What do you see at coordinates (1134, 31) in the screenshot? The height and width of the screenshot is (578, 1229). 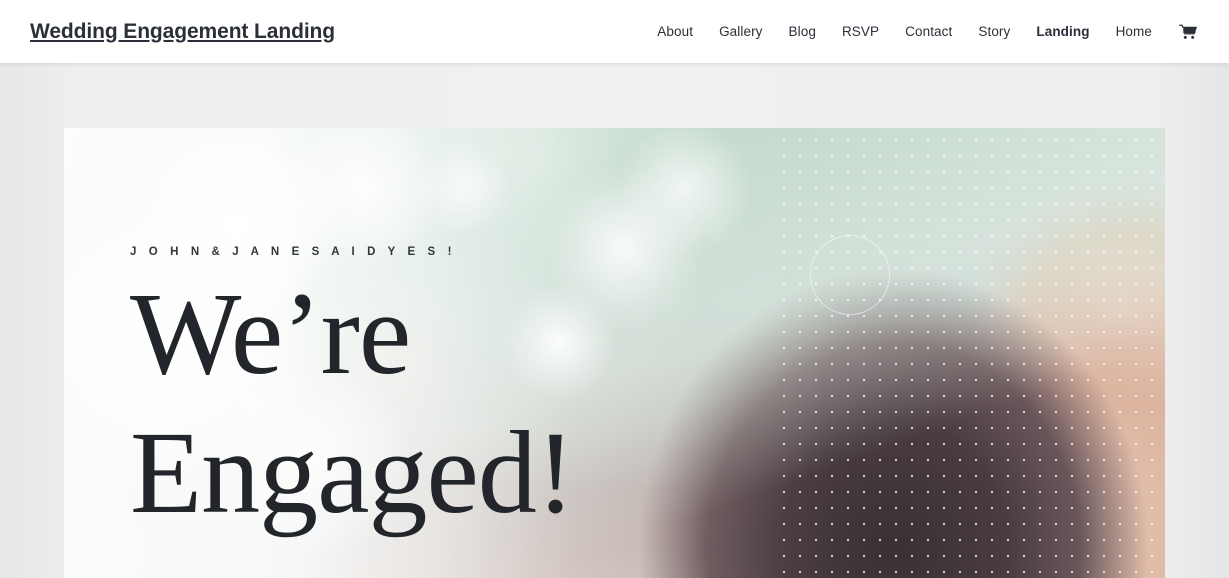 I see `nav-item-home: Home` at bounding box center [1134, 31].